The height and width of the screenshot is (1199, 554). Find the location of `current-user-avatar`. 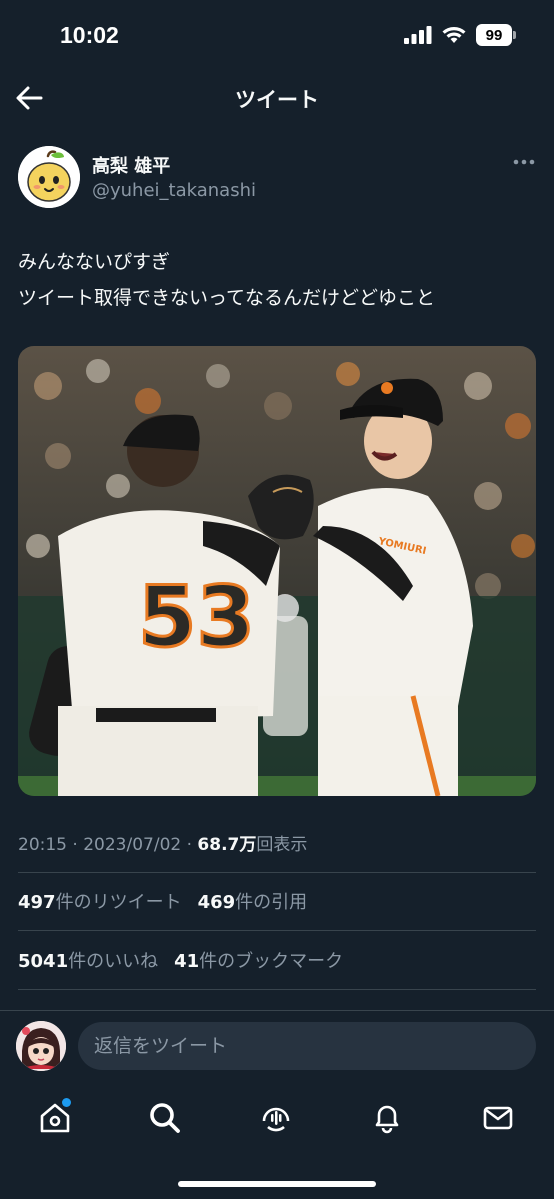

current-user-avatar is located at coordinates (41, 1046).